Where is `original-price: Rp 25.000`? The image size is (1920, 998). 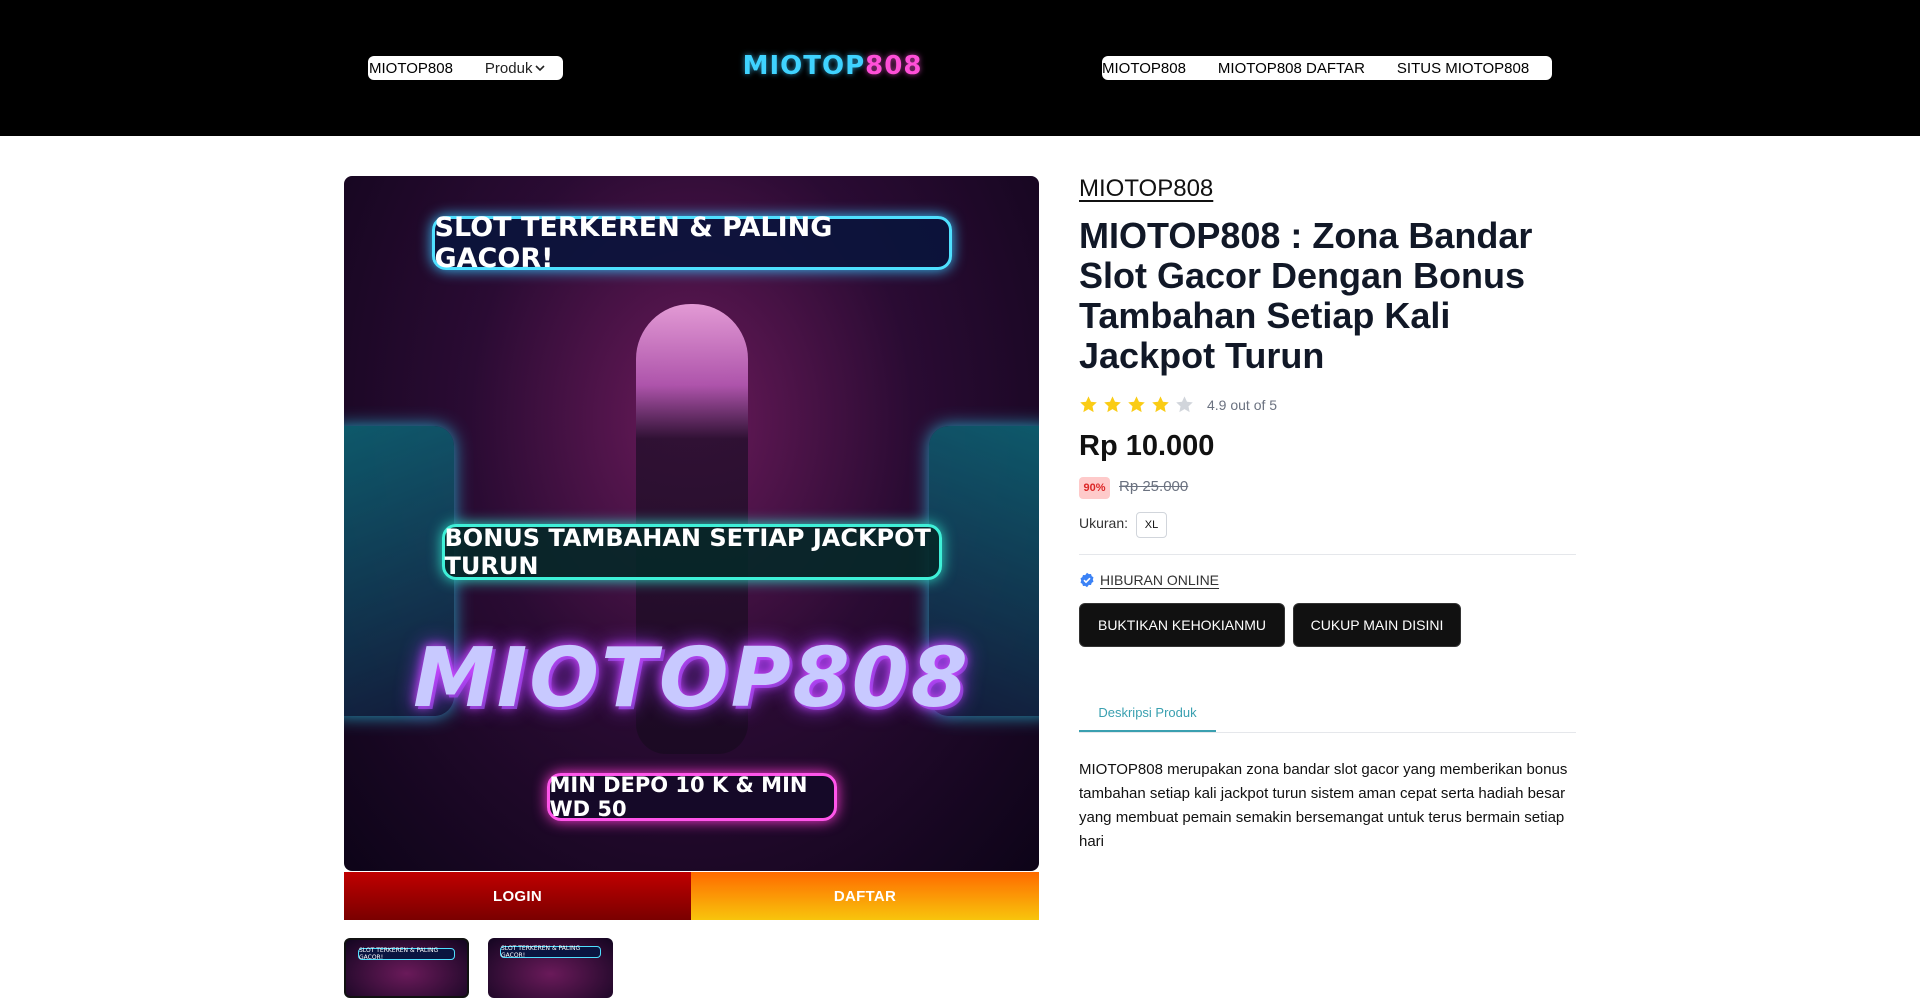 original-price: Rp 25.000 is located at coordinates (1154, 486).